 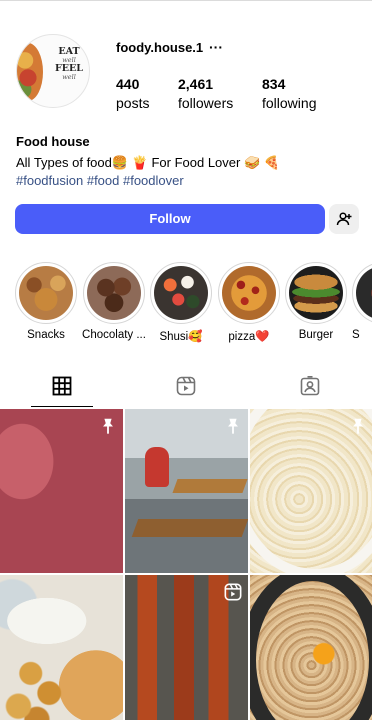 What do you see at coordinates (289, 93) in the screenshot?
I see `following-stat: 834 following` at bounding box center [289, 93].